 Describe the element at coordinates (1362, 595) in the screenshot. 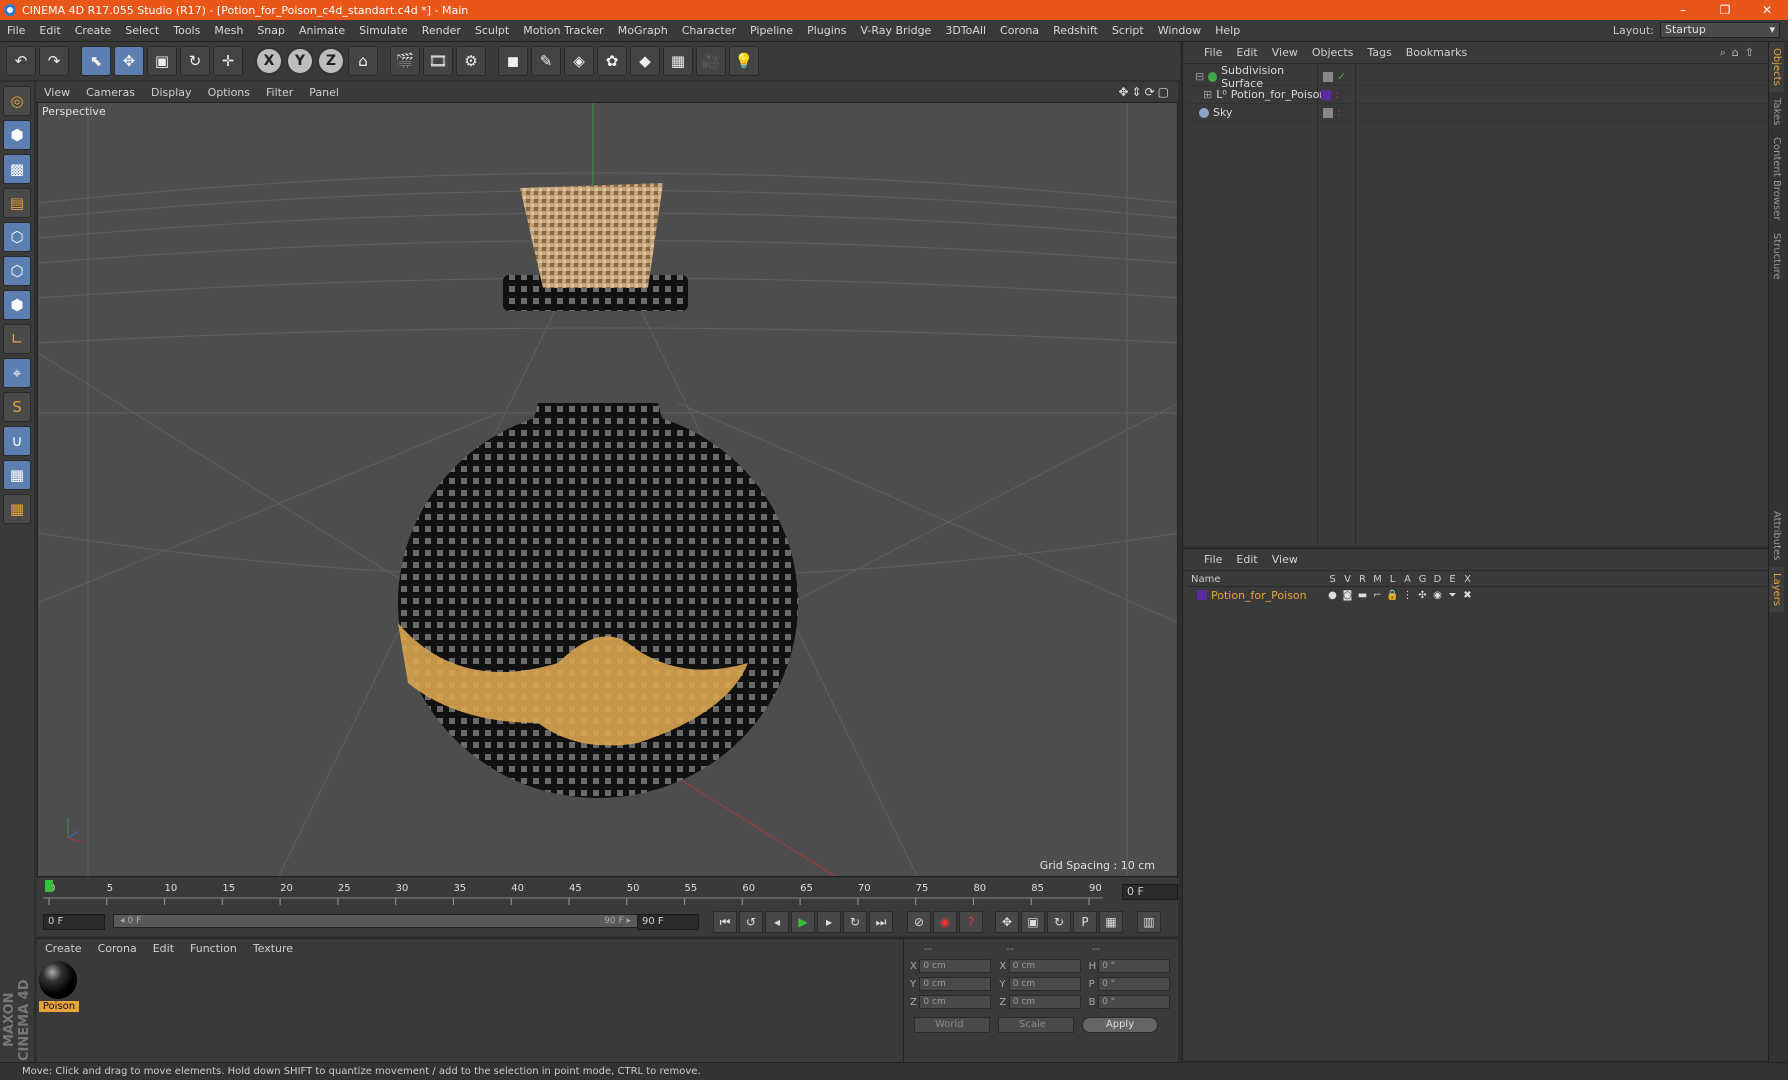

I see `layer-render-icon: ▬` at that location.